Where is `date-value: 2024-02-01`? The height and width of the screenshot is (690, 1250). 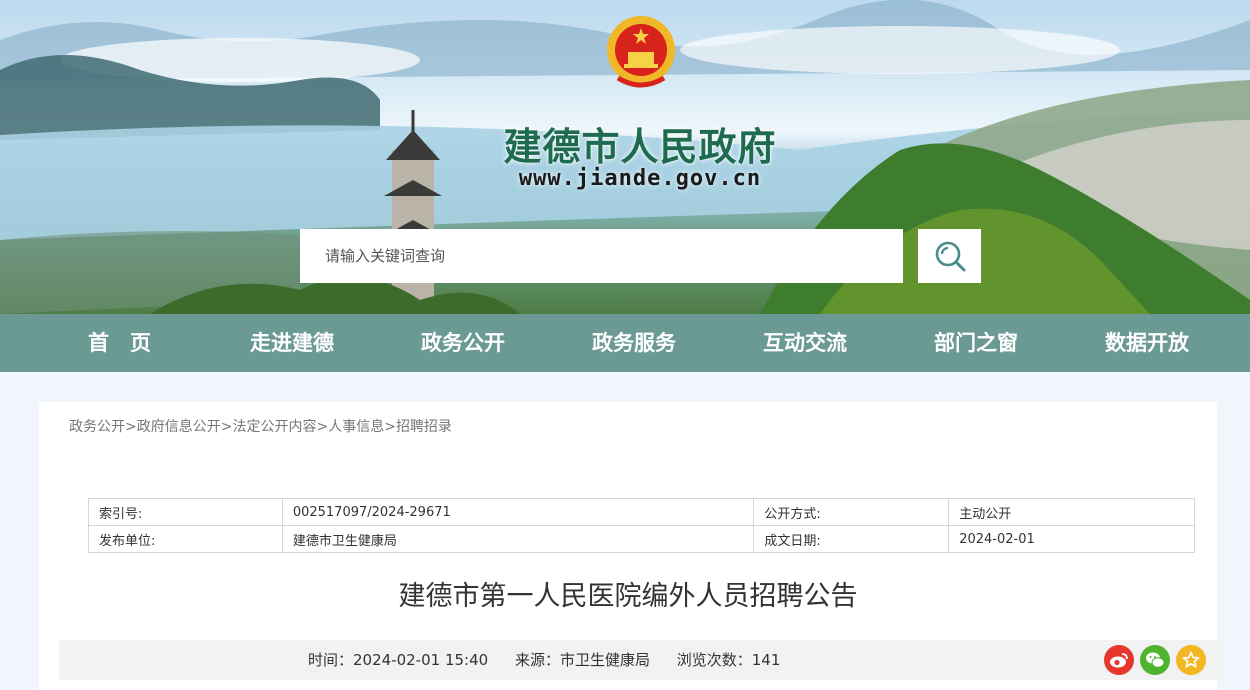 date-value: 2024-02-01 is located at coordinates (1071, 539).